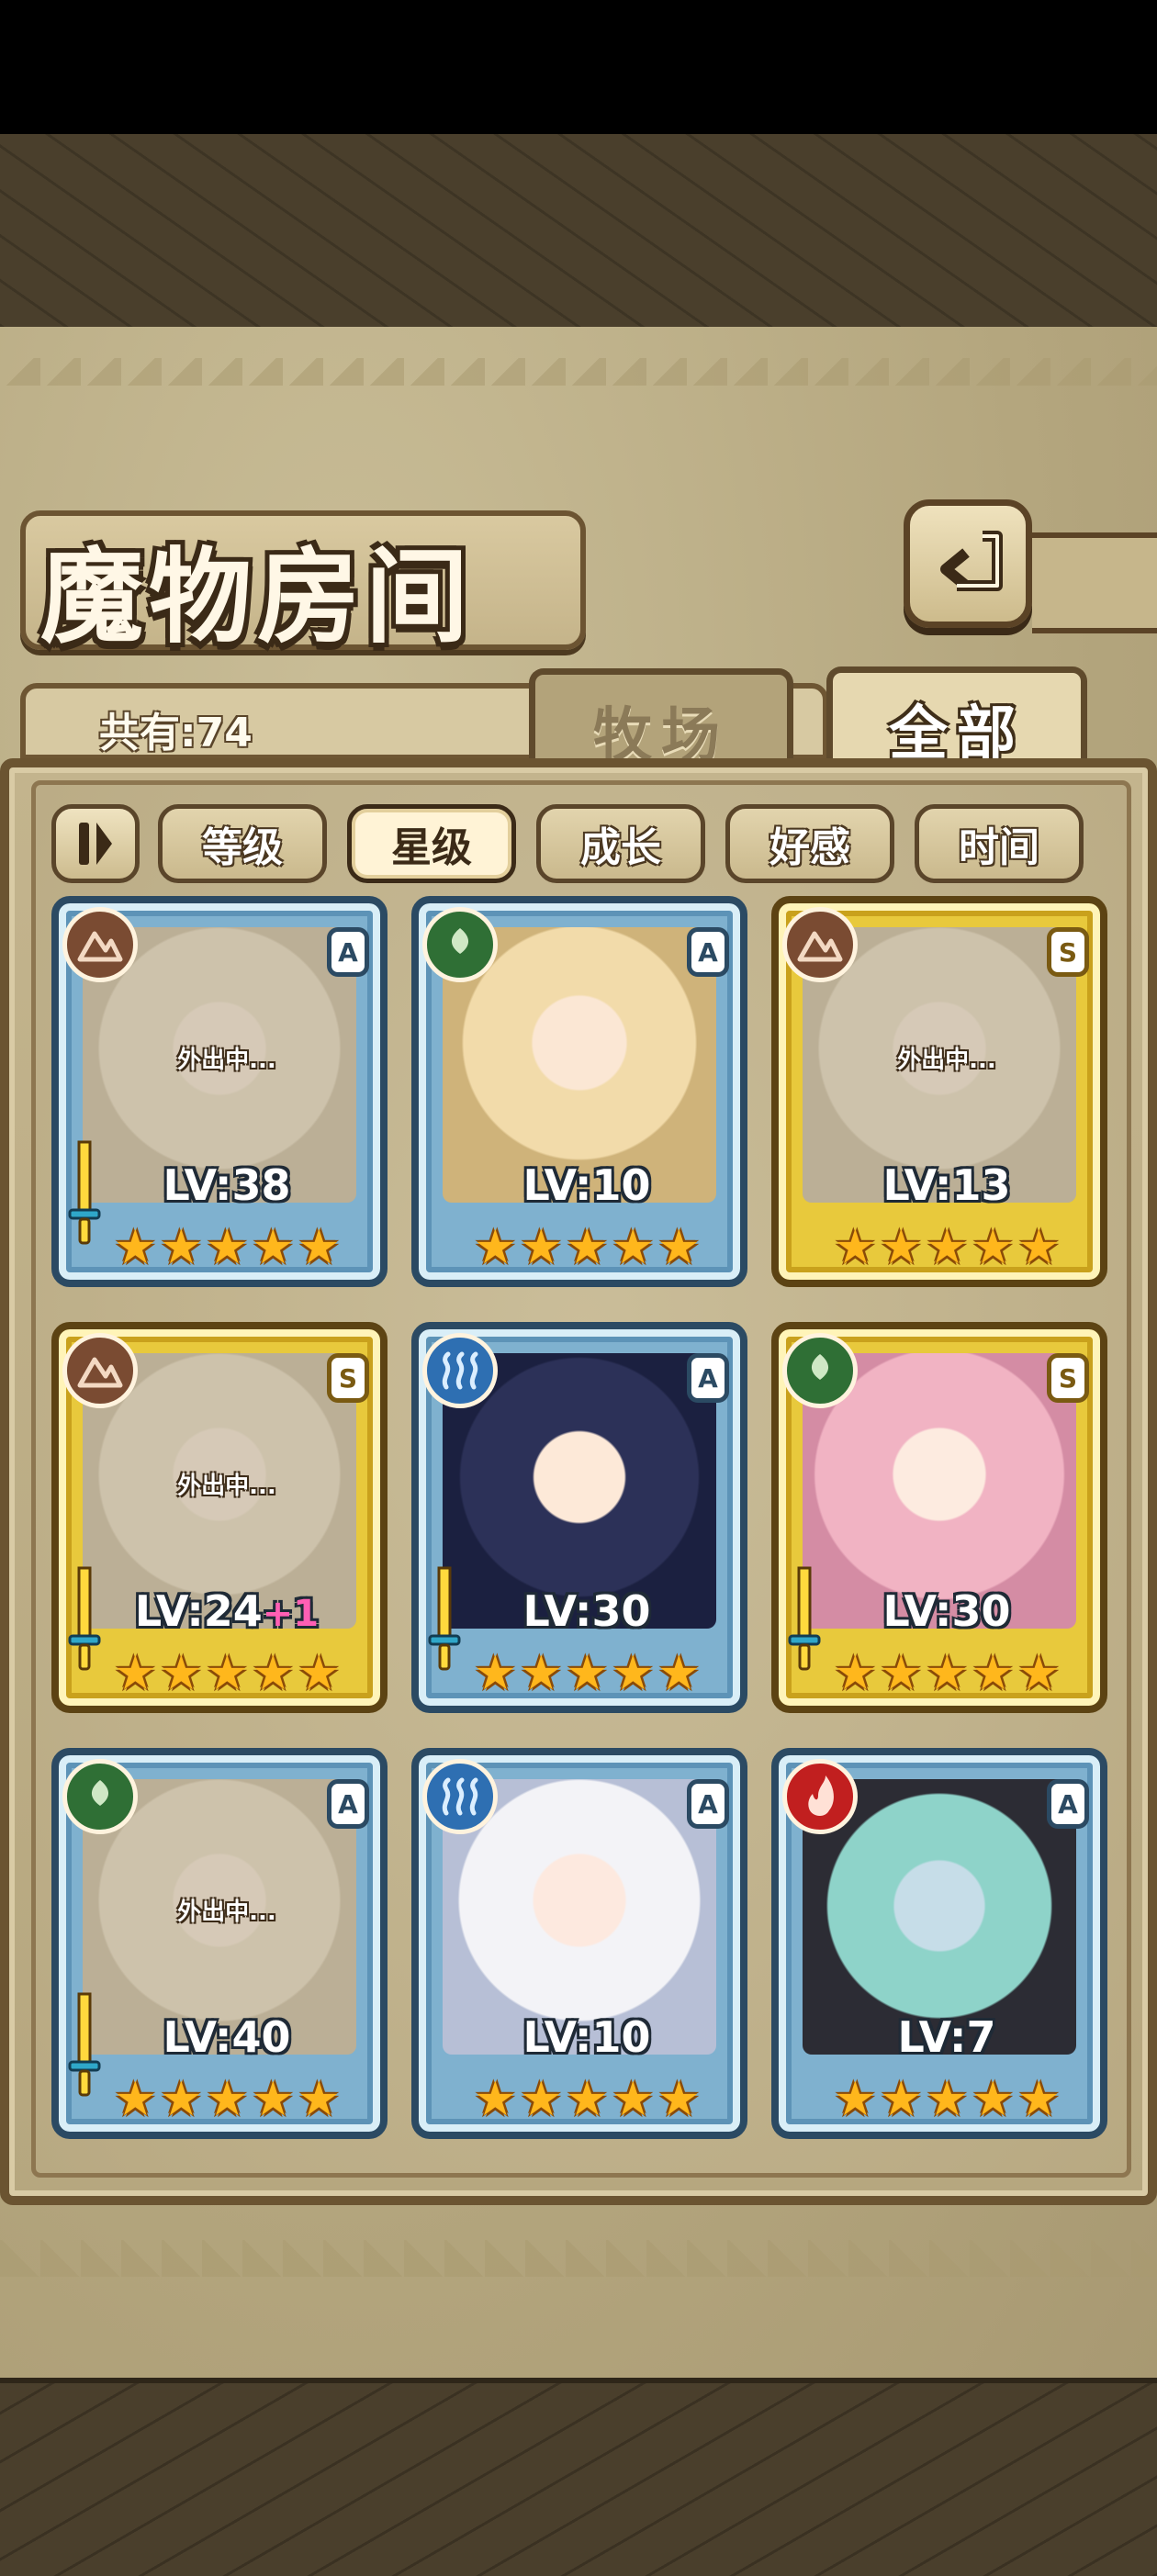 The width and height of the screenshot is (1157, 2576). What do you see at coordinates (431, 843) in the screenshot?
I see `filter-star: 星级` at bounding box center [431, 843].